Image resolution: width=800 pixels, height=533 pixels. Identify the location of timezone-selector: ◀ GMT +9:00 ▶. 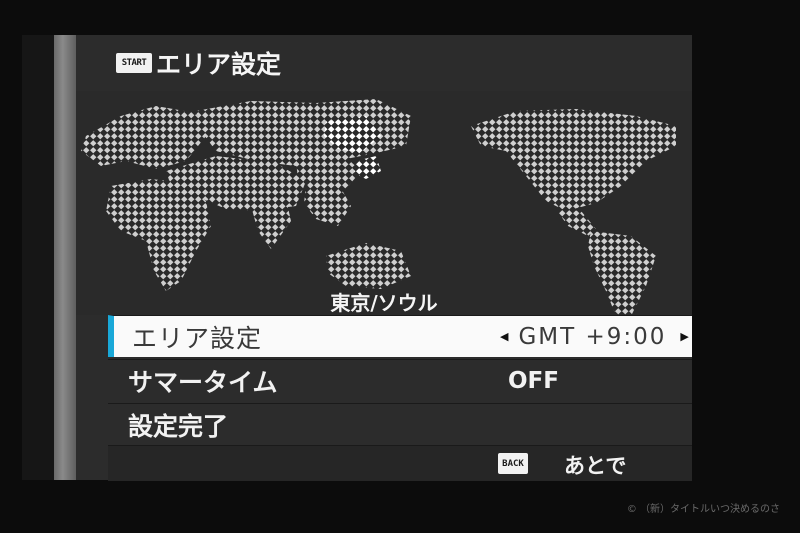
(595, 337).